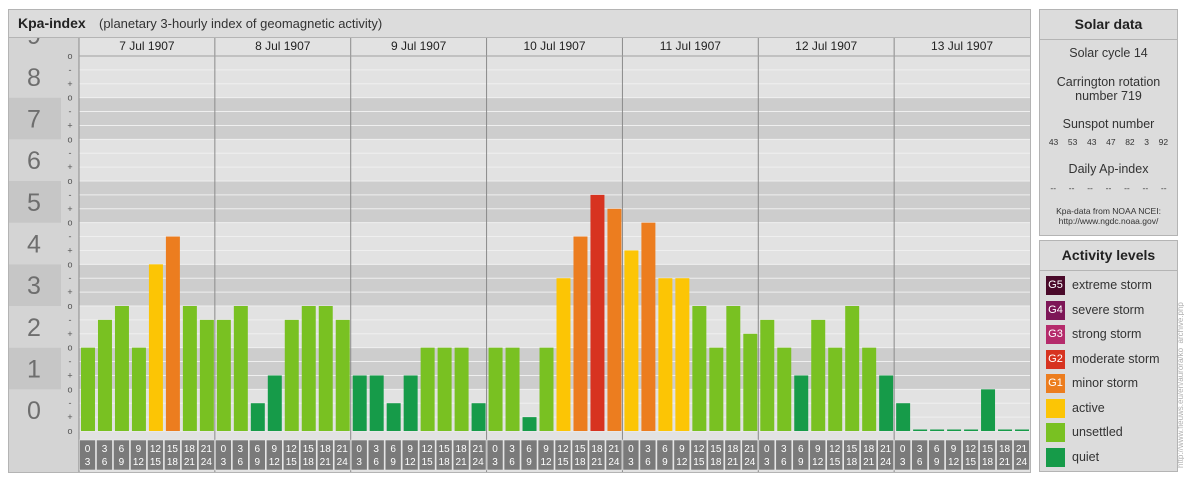  I want to click on day-label: 9 Jul 1907, so click(419, 46).